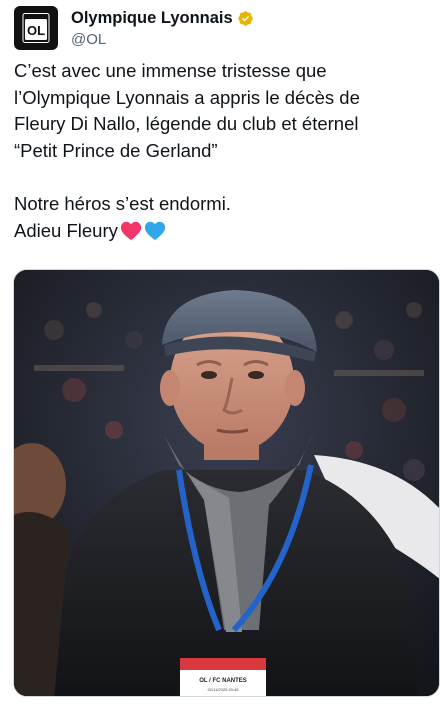  Describe the element at coordinates (131, 234) in the screenshot. I see `red-heart-icon` at that location.